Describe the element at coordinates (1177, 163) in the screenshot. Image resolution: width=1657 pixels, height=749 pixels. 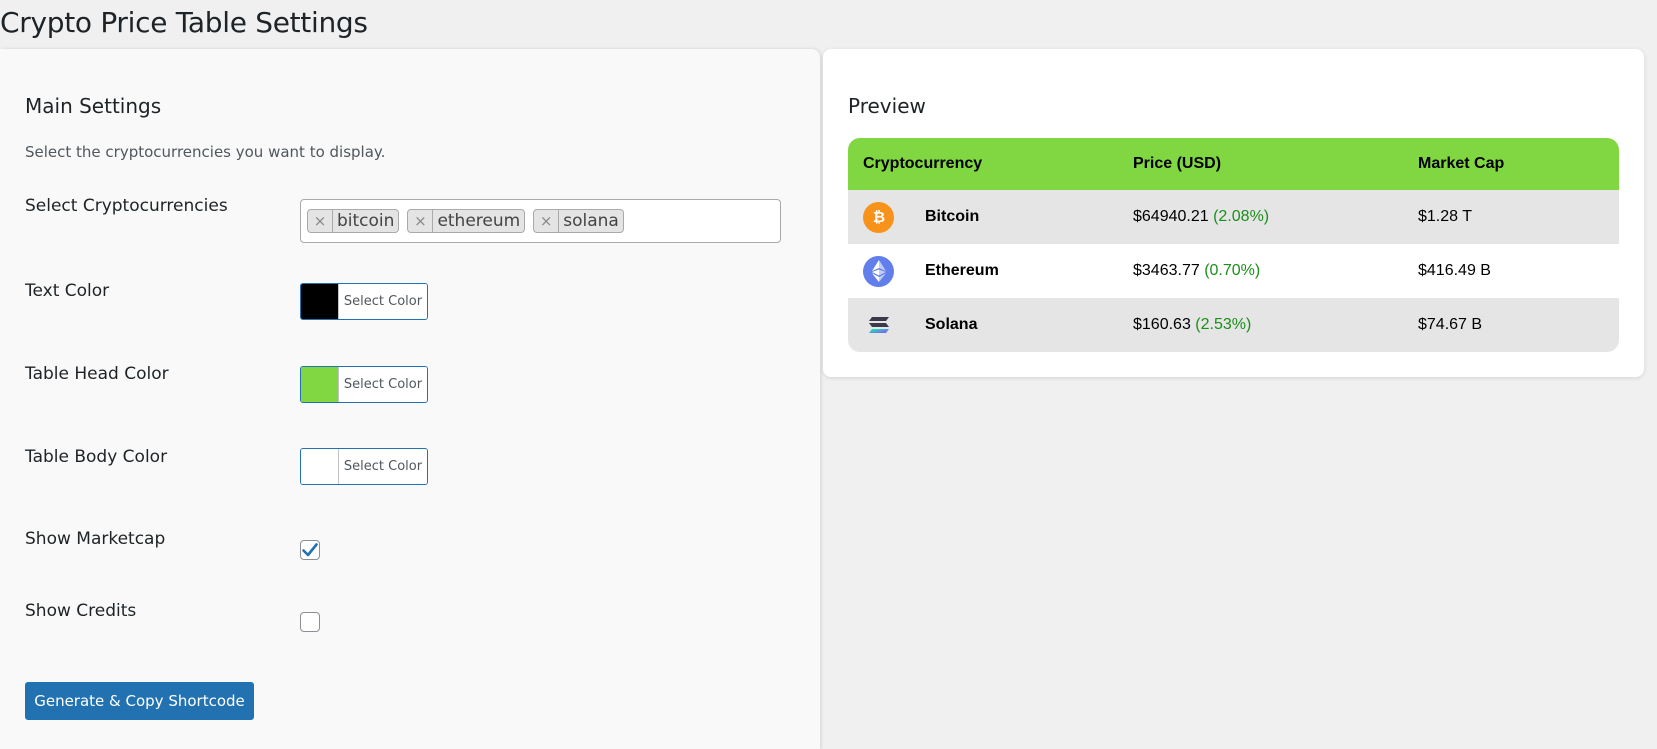
I see `header-price: Price (USD)` at that location.